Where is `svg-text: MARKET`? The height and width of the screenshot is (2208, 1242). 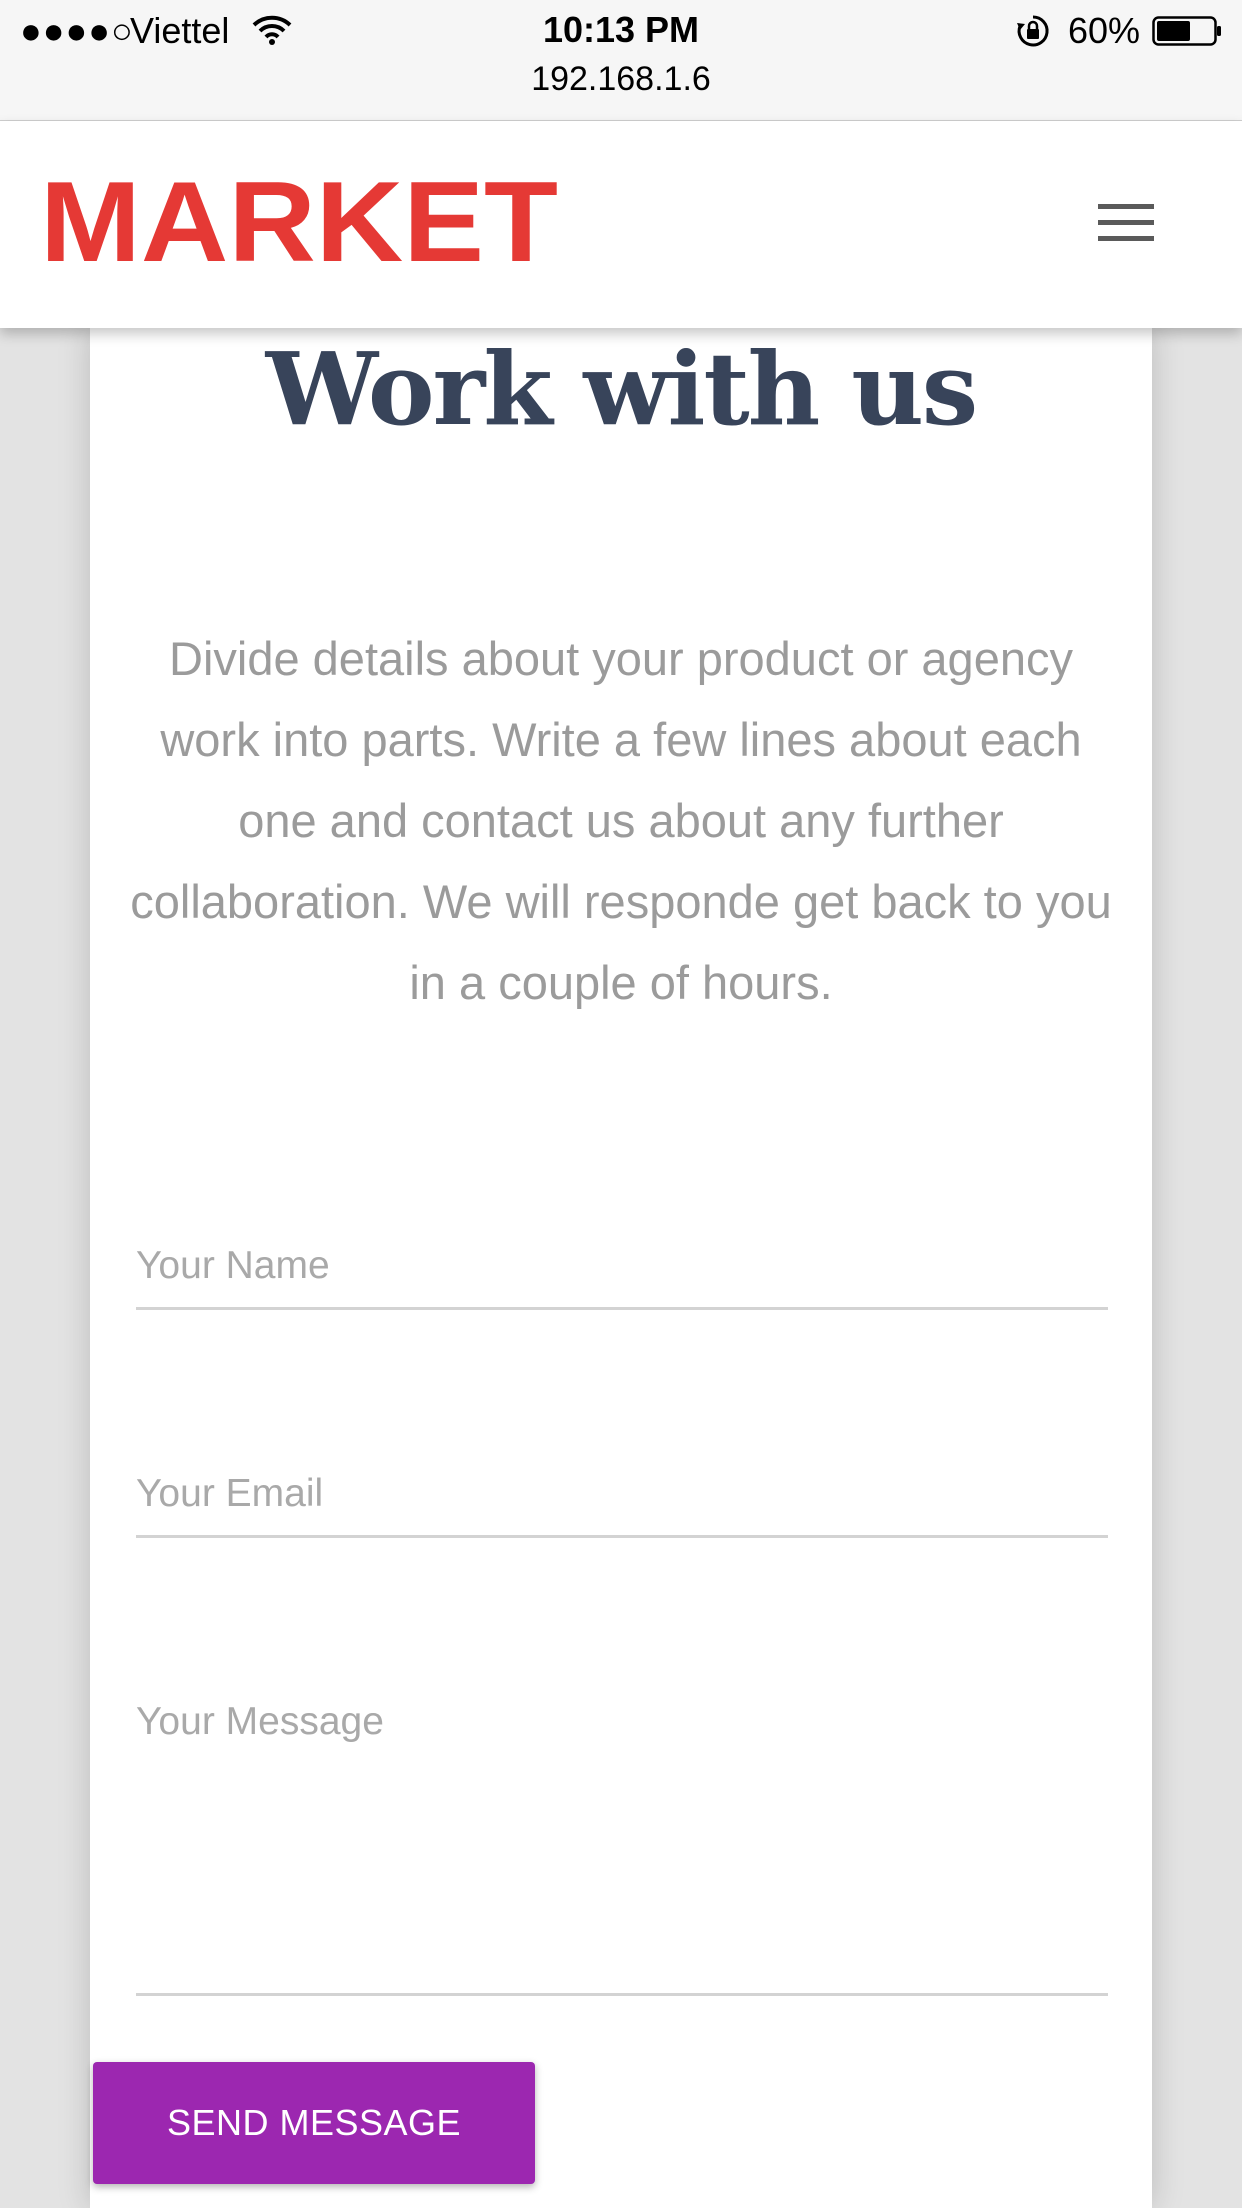
svg-text: MARKET is located at coordinates (299, 225).